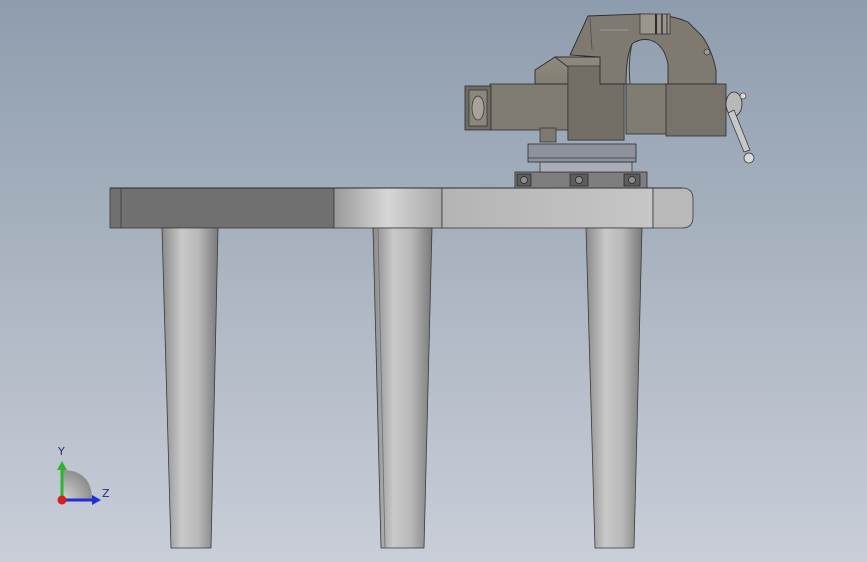 The height and width of the screenshot is (562, 867). Describe the element at coordinates (106, 493) in the screenshot. I see `triad-z-label: Z` at that location.